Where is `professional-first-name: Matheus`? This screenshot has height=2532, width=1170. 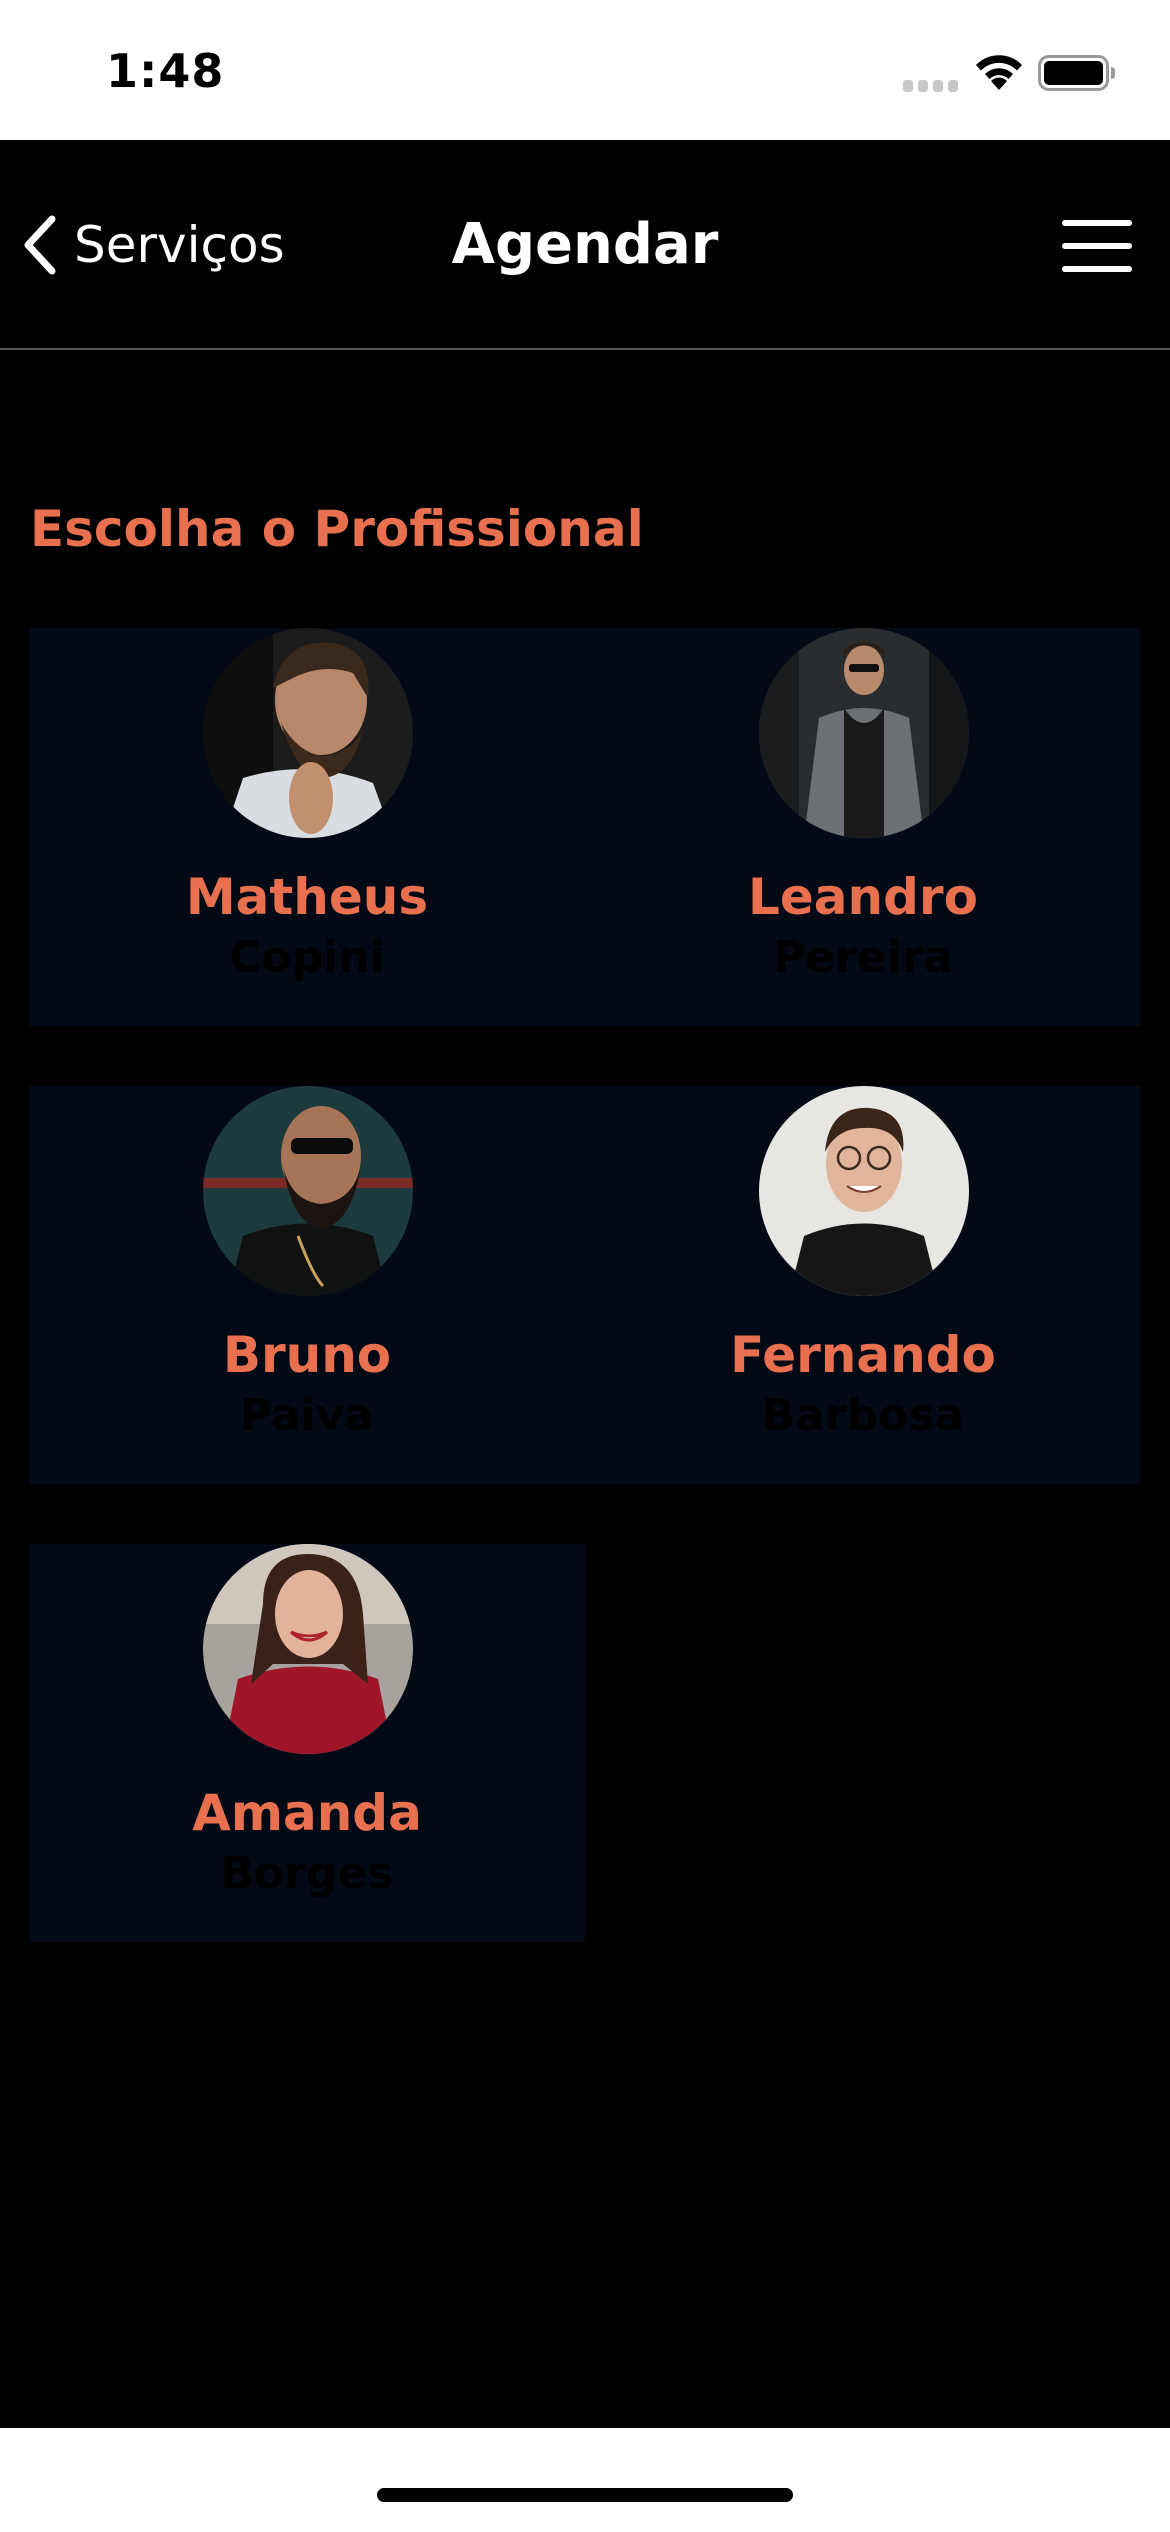 professional-first-name: Matheus is located at coordinates (307, 897).